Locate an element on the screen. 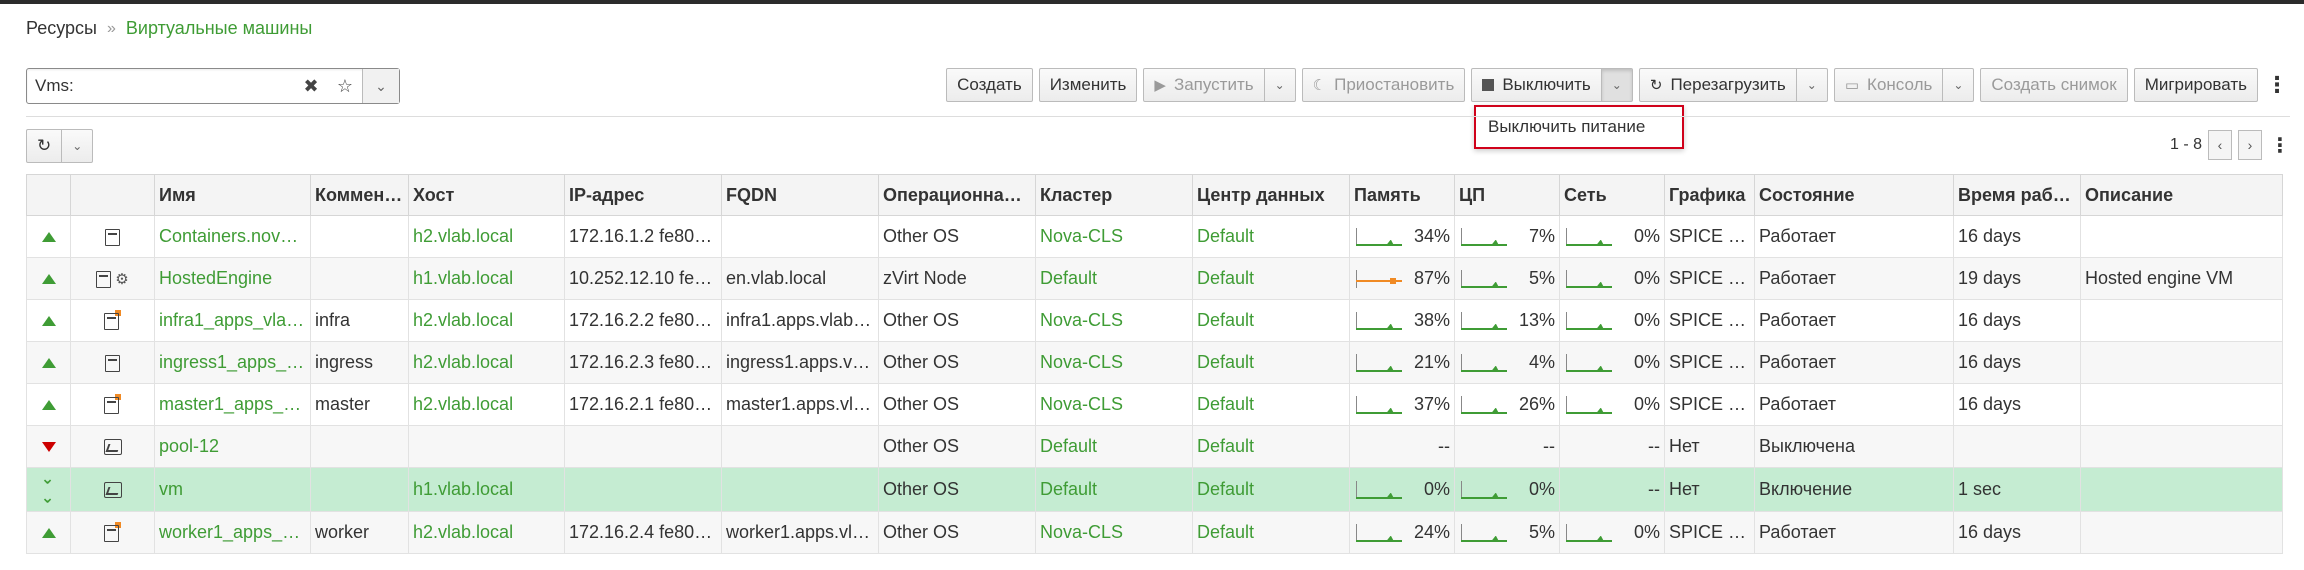 This screenshot has height=570, width=2304. prev-page-button: ‹ is located at coordinates (2220, 145).